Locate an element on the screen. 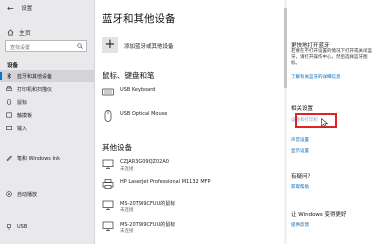  page-title: 蓝牙和其他设备 is located at coordinates (139, 19).